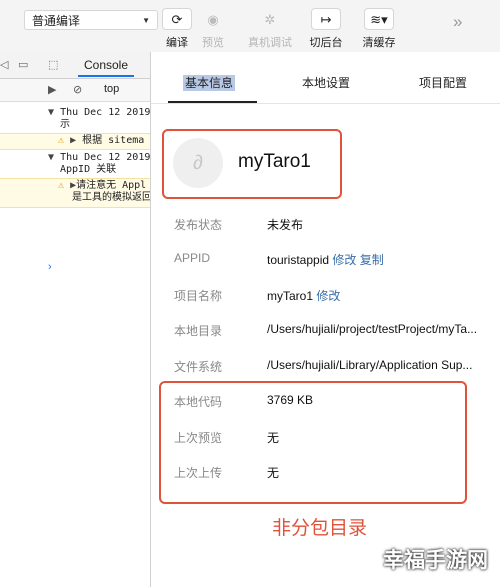 The image size is (500, 587). Describe the element at coordinates (213, 29) in the screenshot. I see `preview-button: ◉ 预览` at that location.